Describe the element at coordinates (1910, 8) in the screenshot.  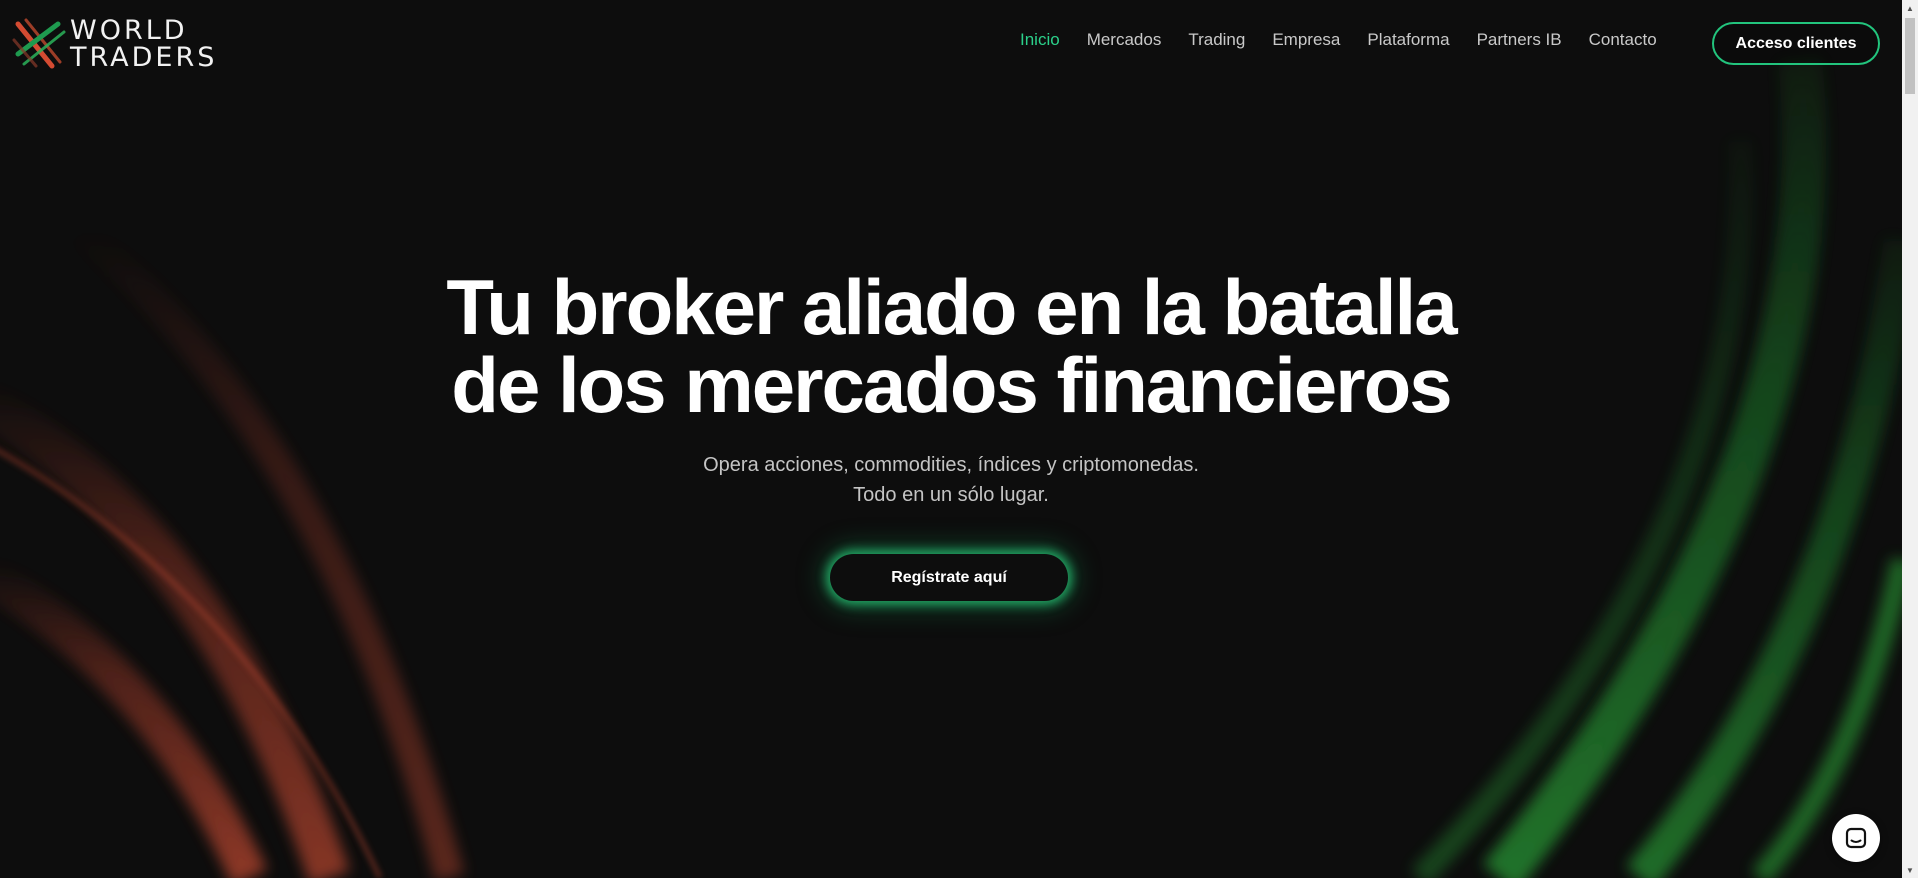
I see `scroll-up-arrow-icon: ▲` at that location.